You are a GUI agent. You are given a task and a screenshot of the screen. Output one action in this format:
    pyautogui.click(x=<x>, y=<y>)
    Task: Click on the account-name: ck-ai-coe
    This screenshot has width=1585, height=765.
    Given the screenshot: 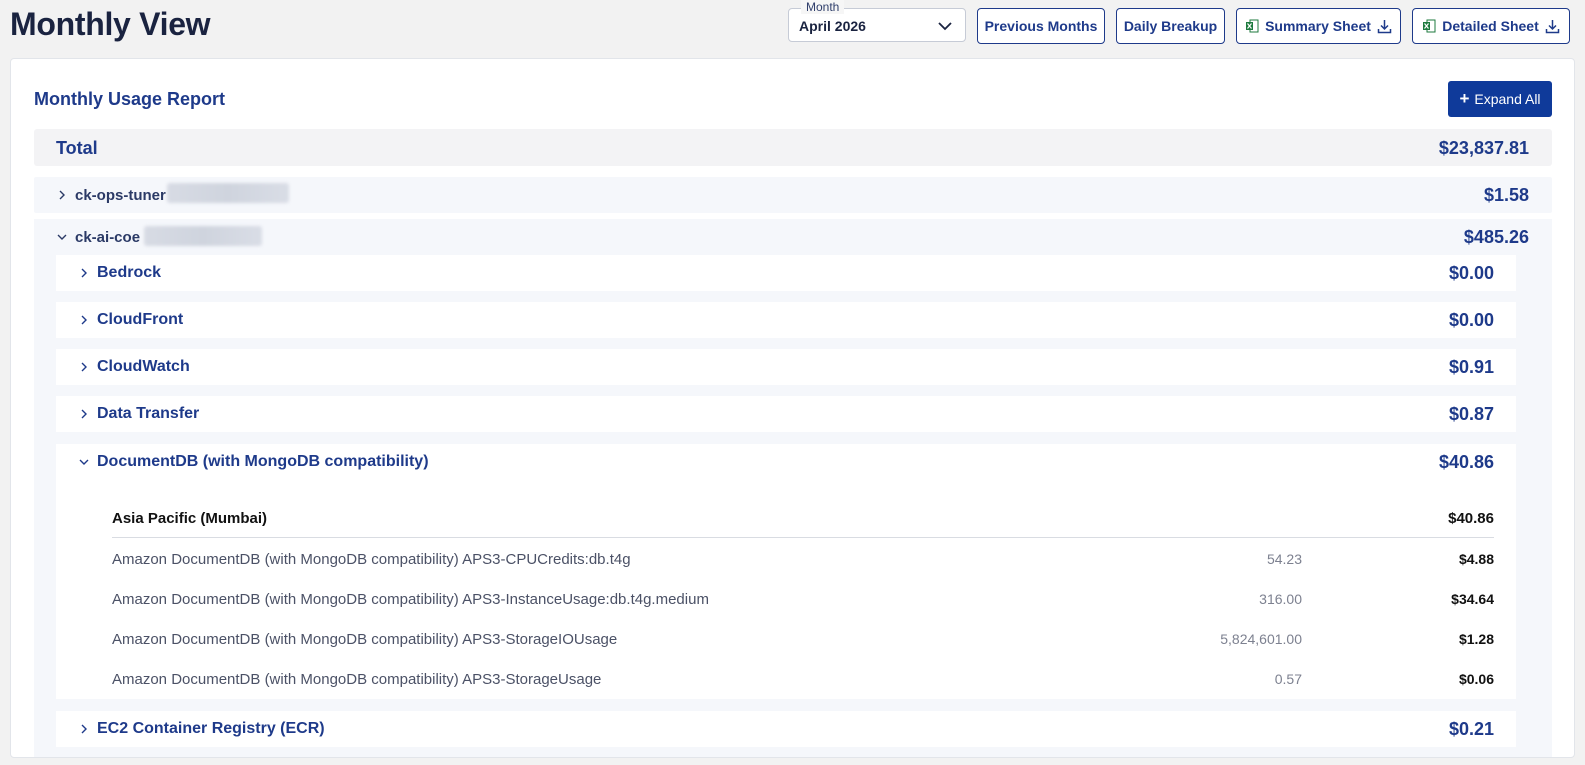 What is the action you would take?
    pyautogui.click(x=108, y=237)
    